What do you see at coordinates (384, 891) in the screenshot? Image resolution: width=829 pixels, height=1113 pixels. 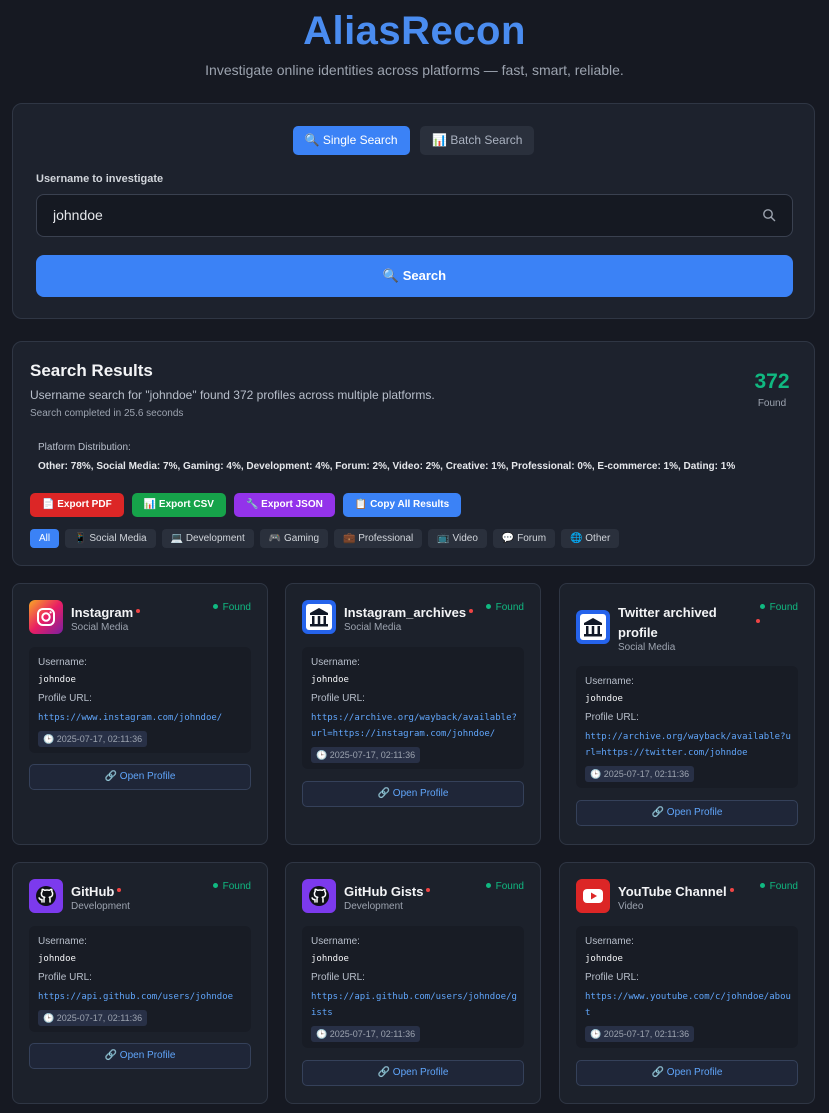 I see `card-title-text: GitHub Gists` at bounding box center [384, 891].